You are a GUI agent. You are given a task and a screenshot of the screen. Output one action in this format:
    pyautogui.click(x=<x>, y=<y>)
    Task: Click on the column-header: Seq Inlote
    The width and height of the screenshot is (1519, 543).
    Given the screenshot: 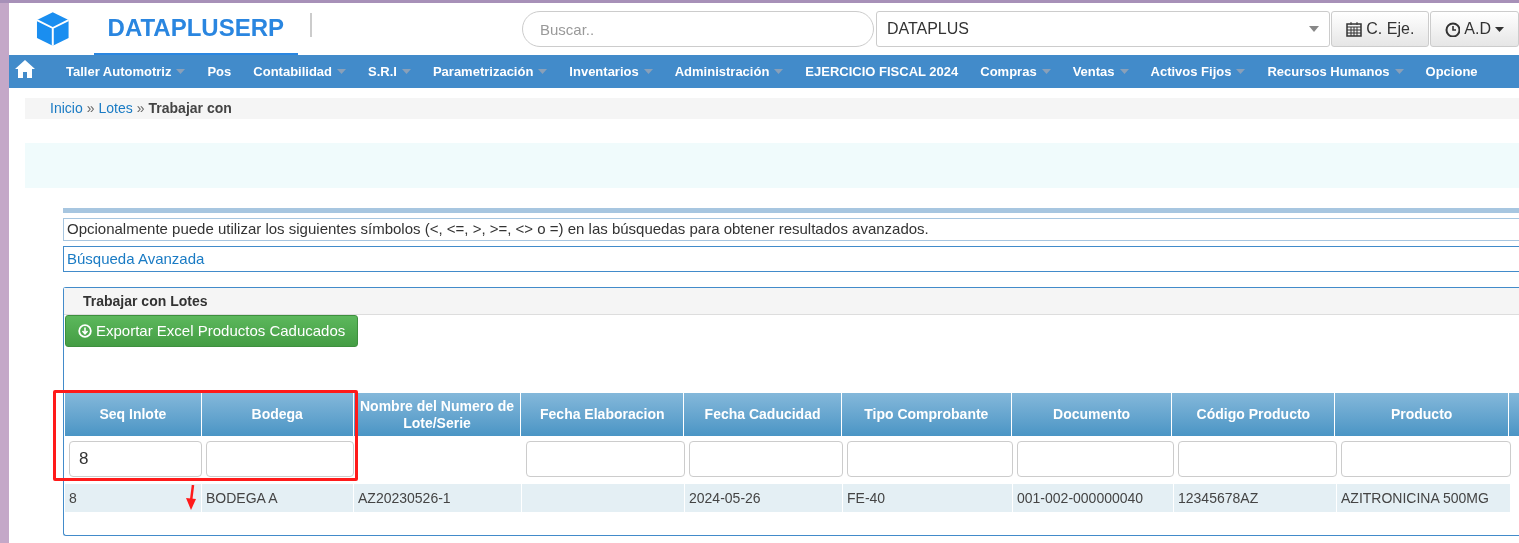 What is the action you would take?
    pyautogui.click(x=133, y=414)
    